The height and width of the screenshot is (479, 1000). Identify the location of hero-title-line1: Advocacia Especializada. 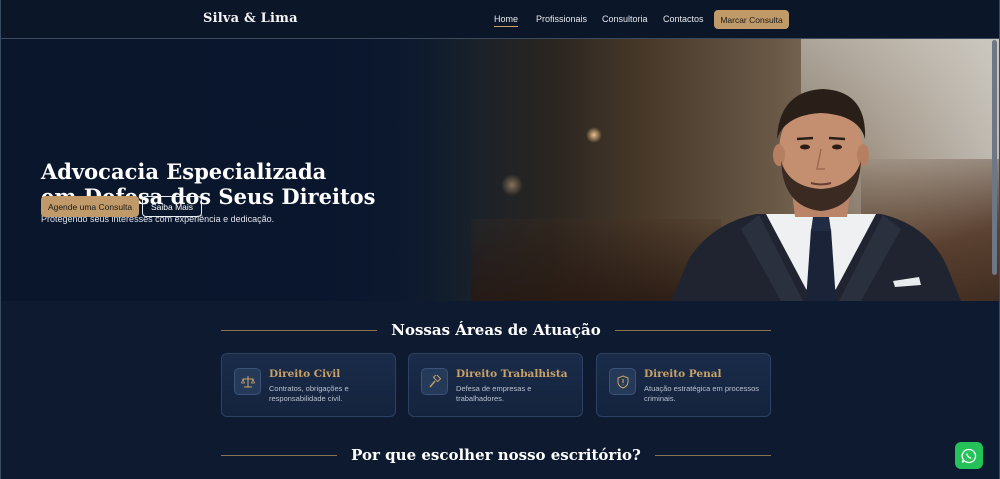
(184, 171).